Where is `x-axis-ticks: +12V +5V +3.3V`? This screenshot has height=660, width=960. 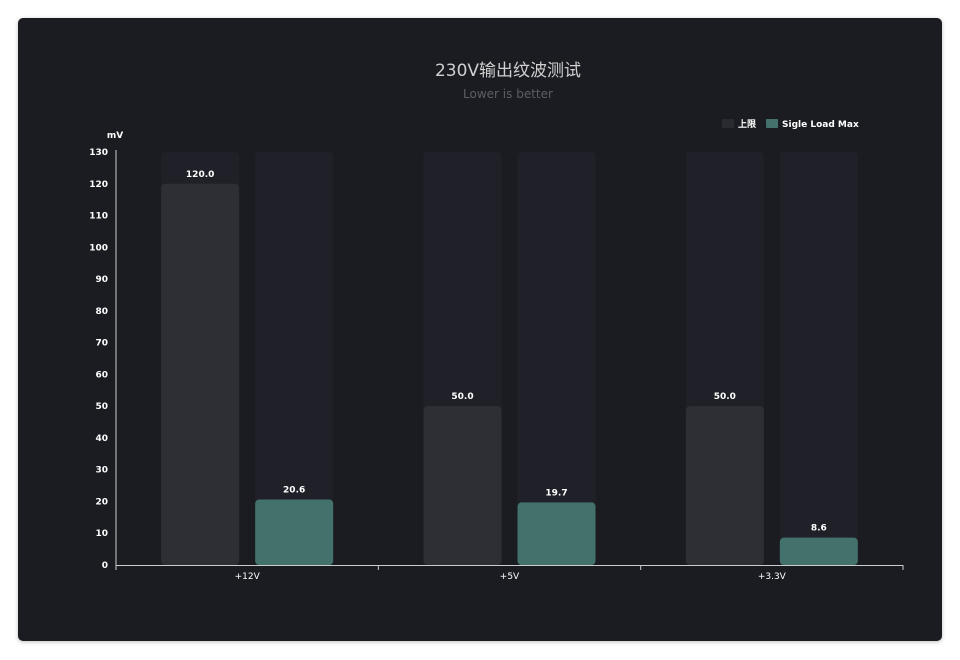
x-axis-ticks: +12V +5V +3.3V is located at coordinates (511, 577).